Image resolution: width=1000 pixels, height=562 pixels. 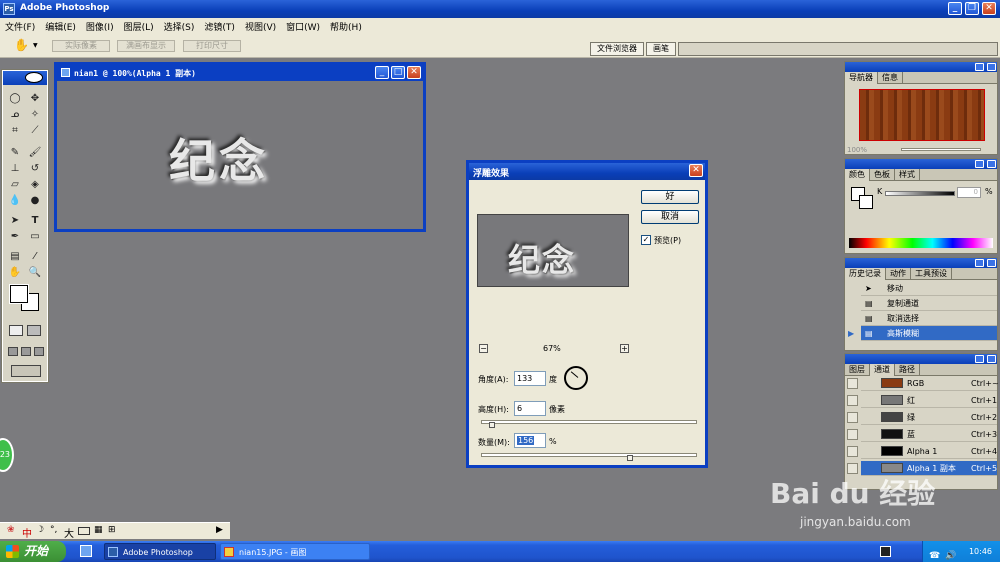 What do you see at coordinates (670, 217) in the screenshot?
I see `cancel-button: 取消` at bounding box center [670, 217].